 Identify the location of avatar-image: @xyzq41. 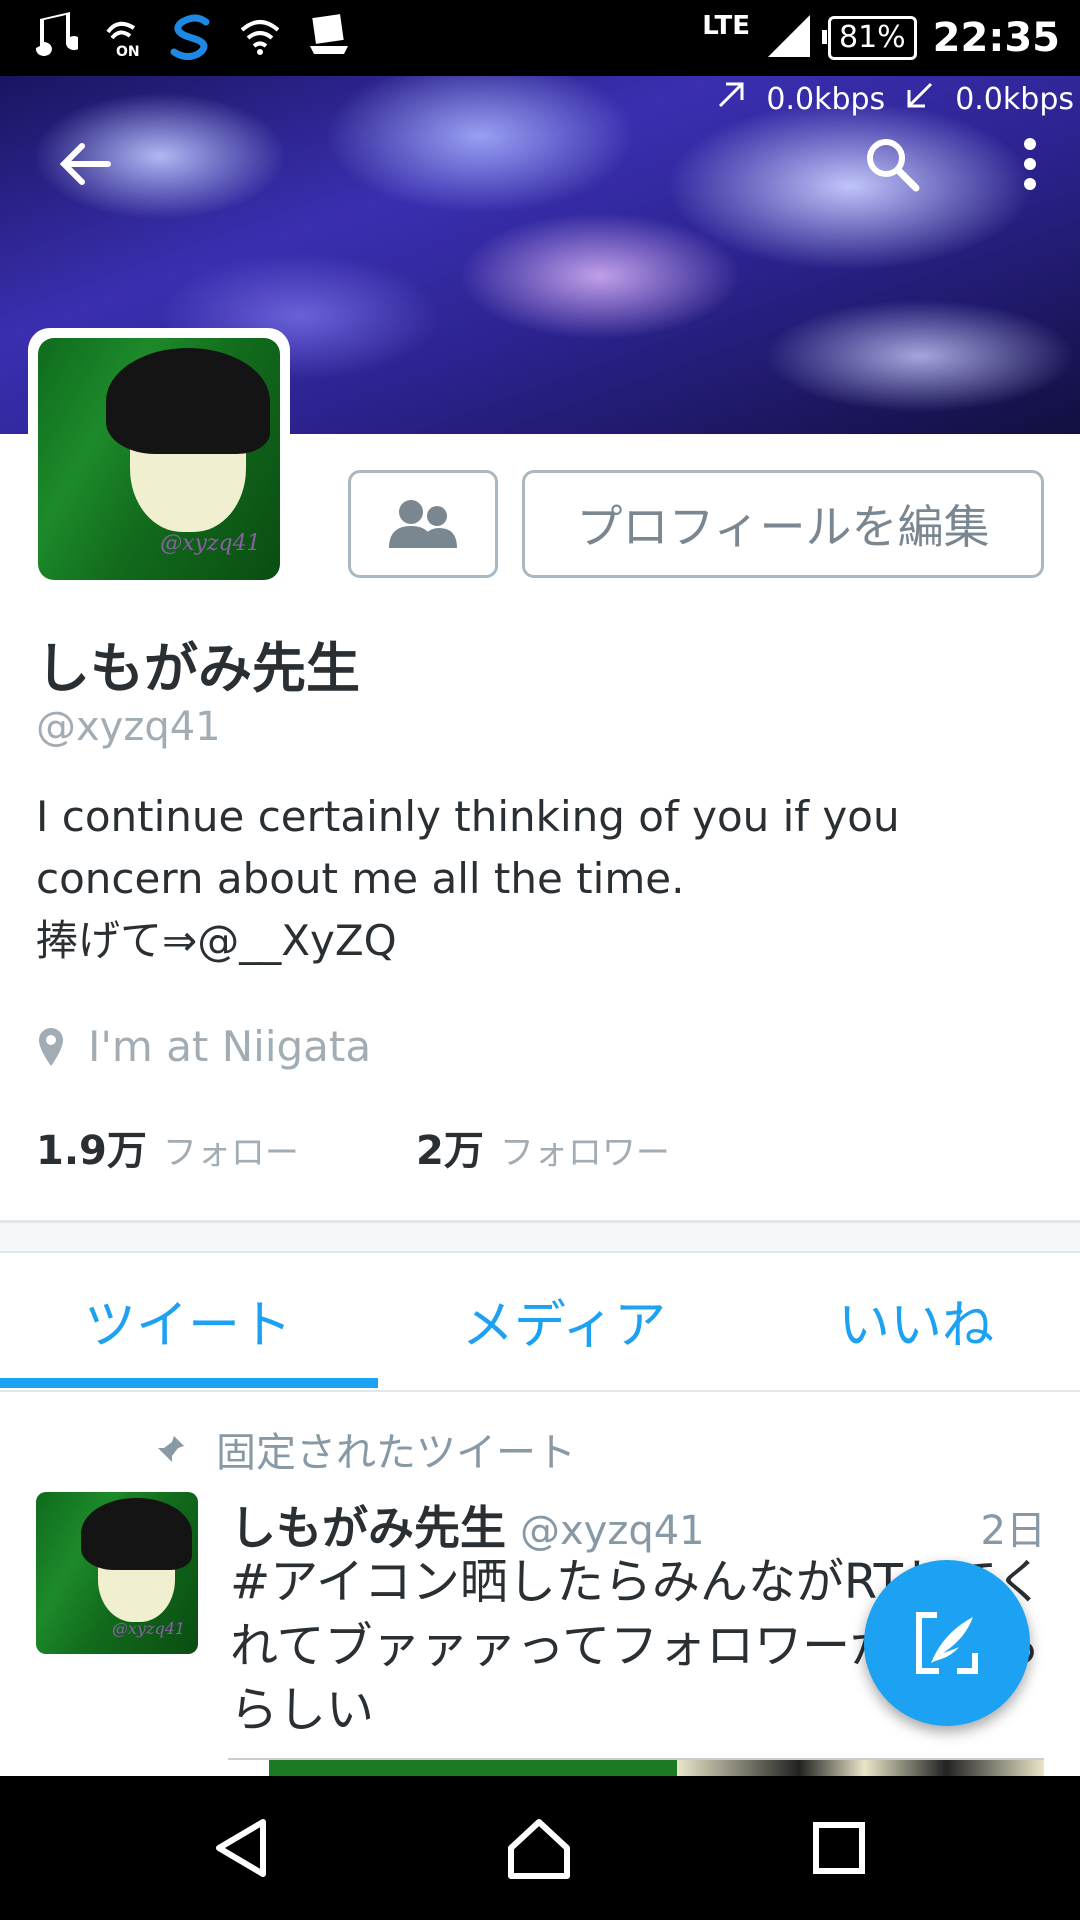
(159, 459).